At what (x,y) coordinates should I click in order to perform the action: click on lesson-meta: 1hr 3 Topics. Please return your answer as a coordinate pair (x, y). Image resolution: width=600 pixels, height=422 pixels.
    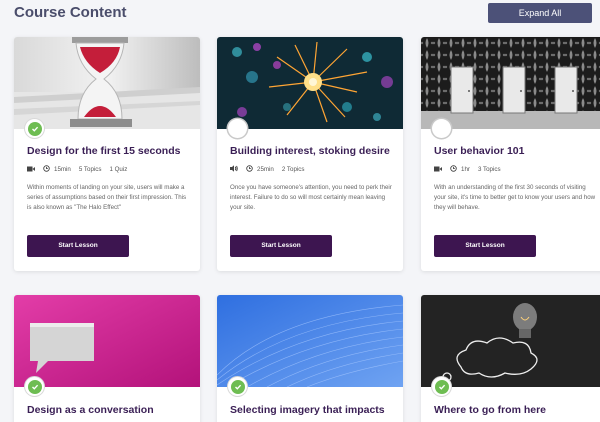
    Looking at the image, I should click on (467, 169).